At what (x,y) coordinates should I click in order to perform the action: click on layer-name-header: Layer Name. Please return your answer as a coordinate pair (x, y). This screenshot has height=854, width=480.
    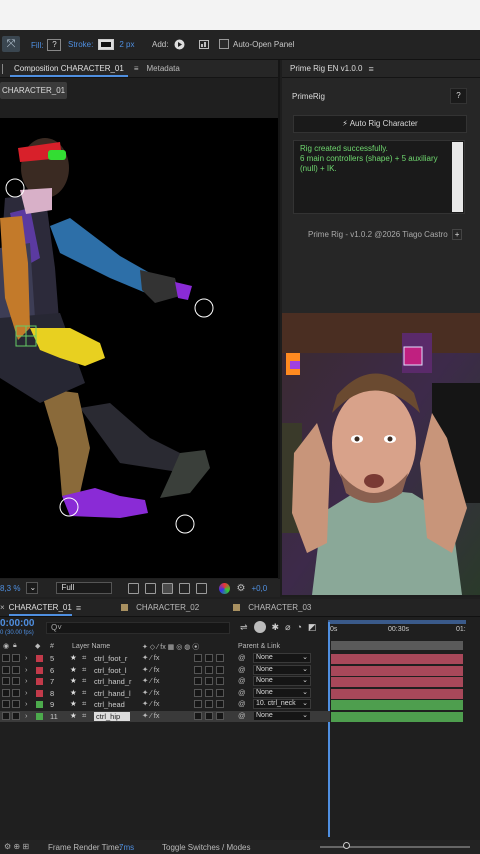
    Looking at the image, I should click on (91, 646).